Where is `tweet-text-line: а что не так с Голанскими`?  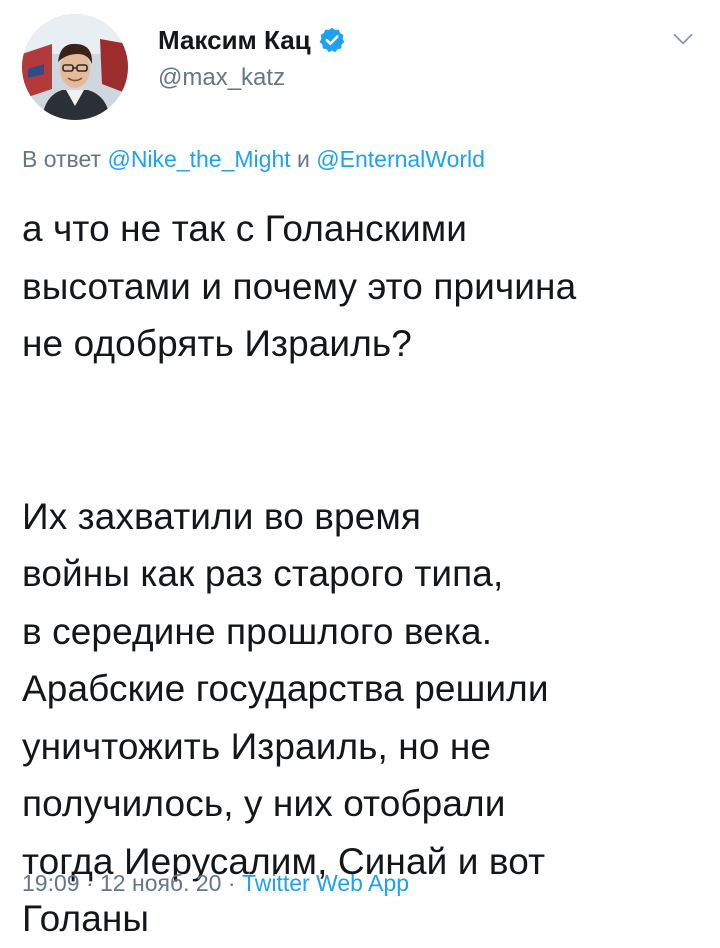 tweet-text-line: а что не так с Голанскими is located at coordinates (245, 228).